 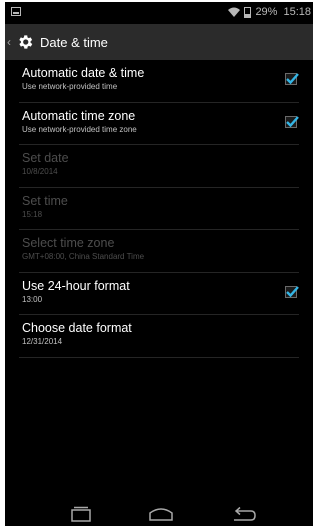 What do you see at coordinates (25, 42) in the screenshot?
I see `gear-icon` at bounding box center [25, 42].